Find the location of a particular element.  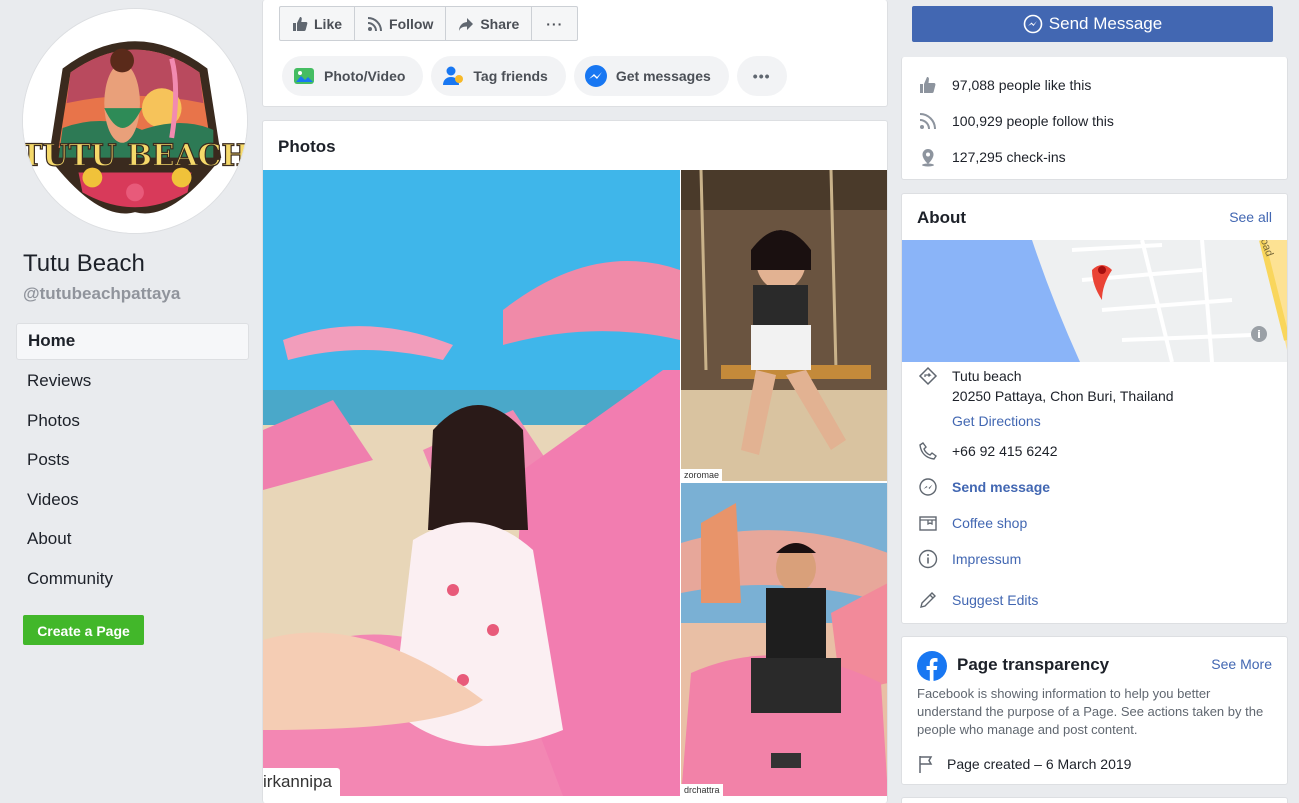

share-label: Share is located at coordinates (500, 23).